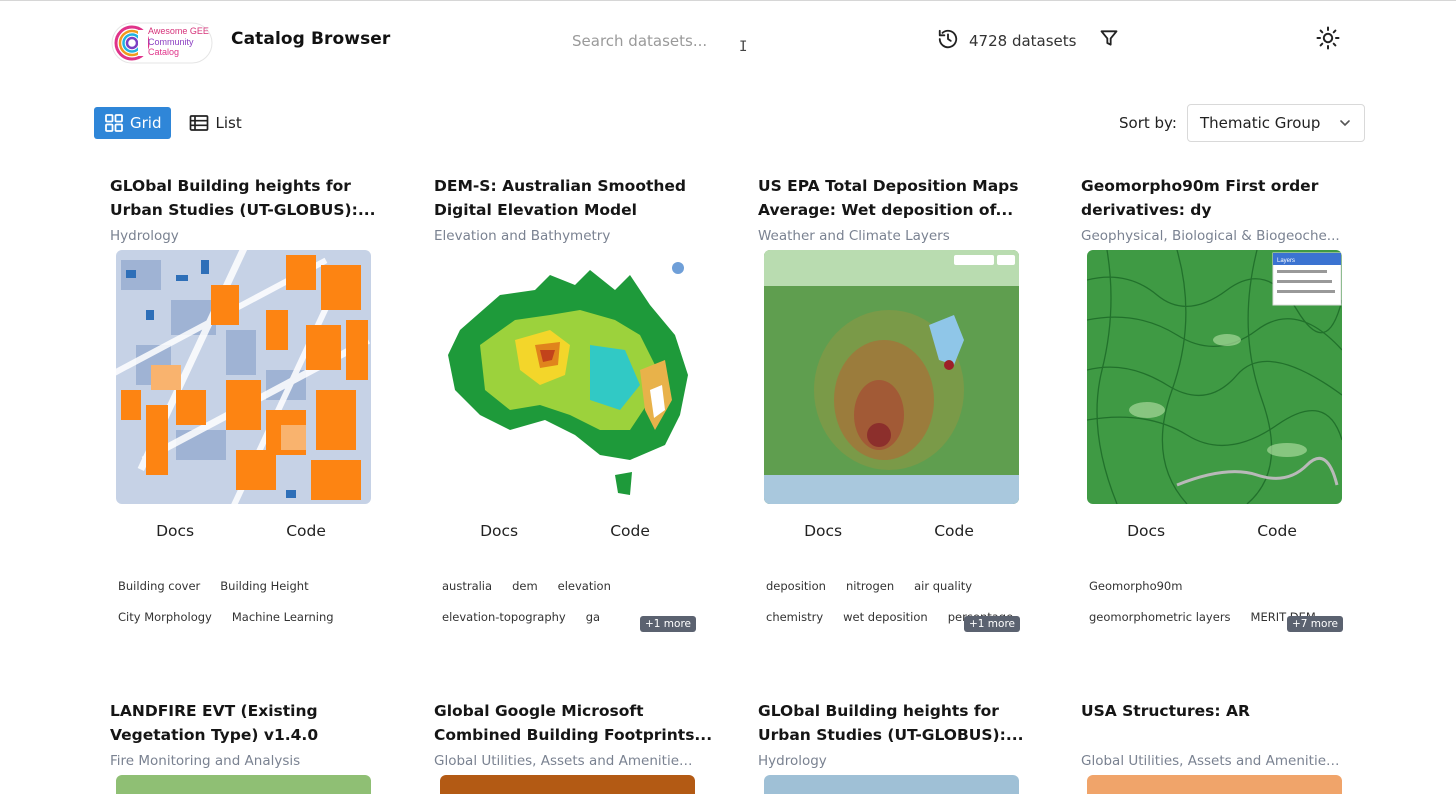  Describe the element at coordinates (743, 47) in the screenshot. I see `text-cursor-icon: I` at that location.